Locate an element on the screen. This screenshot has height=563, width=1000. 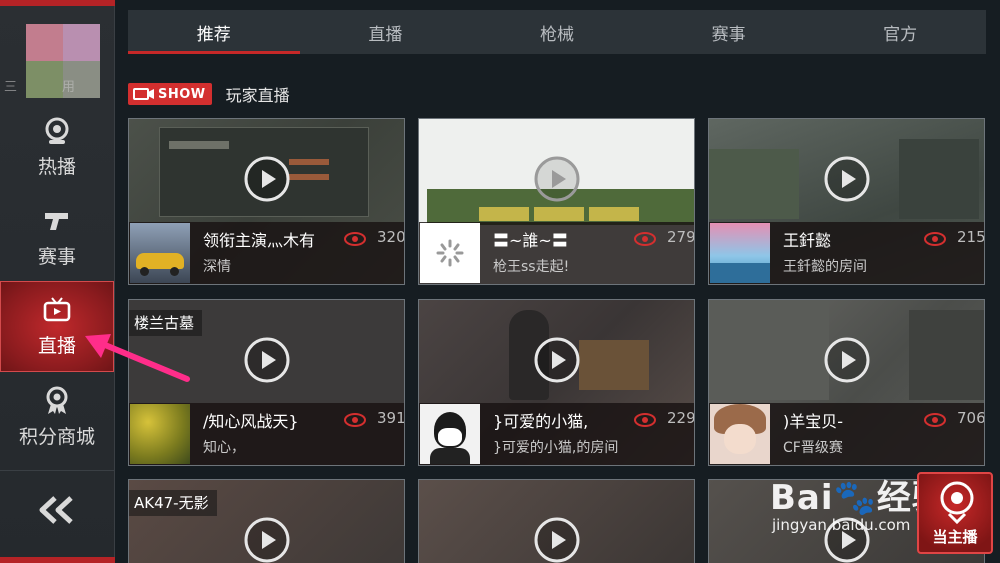
stream-card: 〓~誰~〓 枪王ss走起! 279 is located at coordinates (556, 201).